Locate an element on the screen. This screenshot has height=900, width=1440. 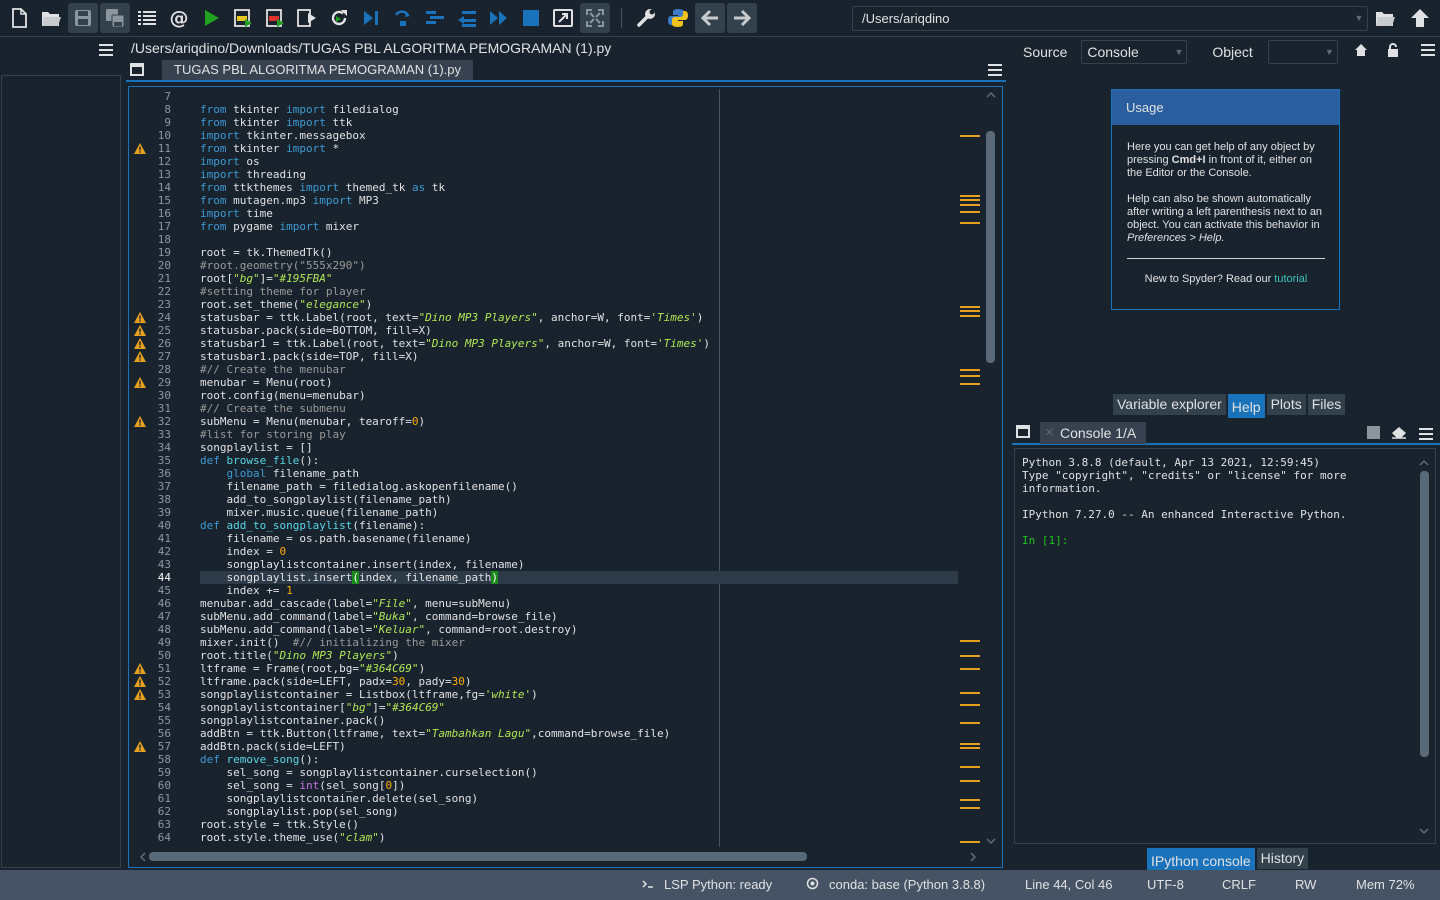
code-line: import tkinter.messagebox is located at coordinates (283, 135).